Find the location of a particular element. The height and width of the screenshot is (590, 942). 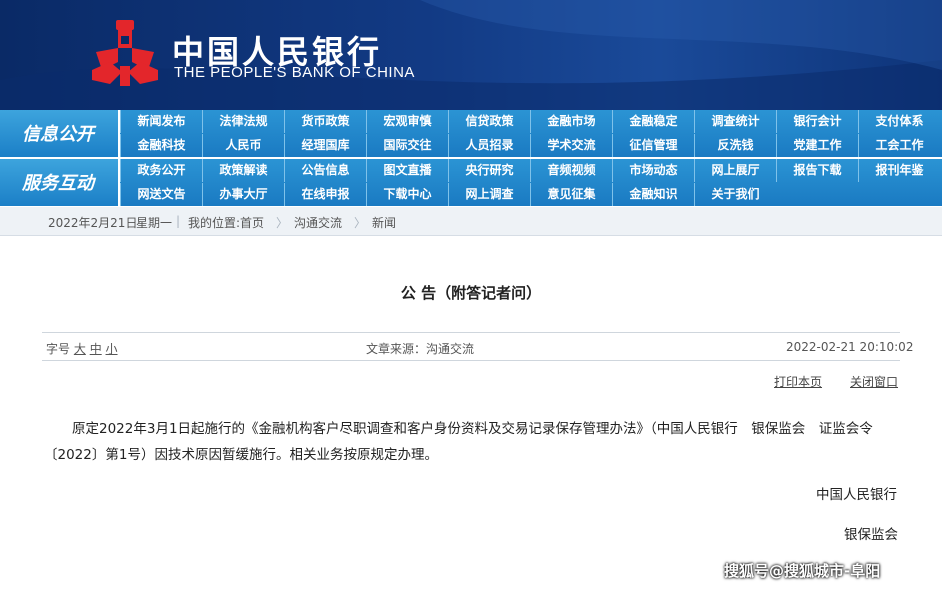

breadcrumb: 2022年2月21日 星期一 | 我的位置: 首页 〉 沟通交流 〉 新闻 is located at coordinates (471, 221).